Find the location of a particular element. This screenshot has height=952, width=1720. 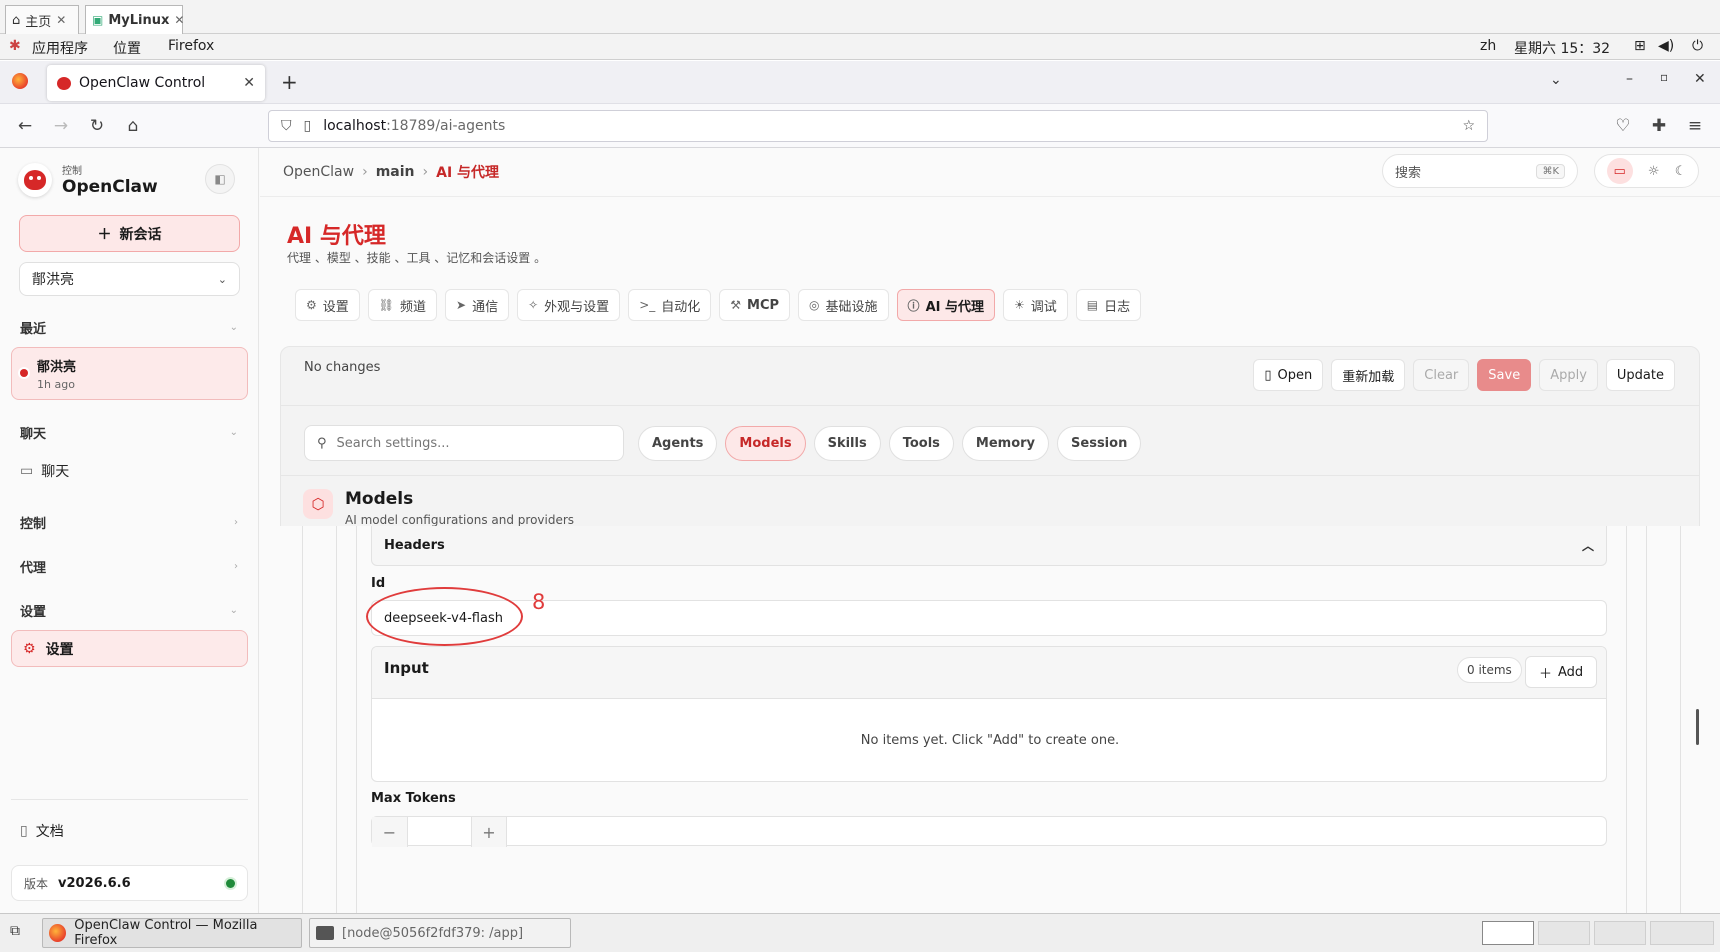

os-tab-mylinux: ▣ MyLinux ✕ is located at coordinates (134, 19).